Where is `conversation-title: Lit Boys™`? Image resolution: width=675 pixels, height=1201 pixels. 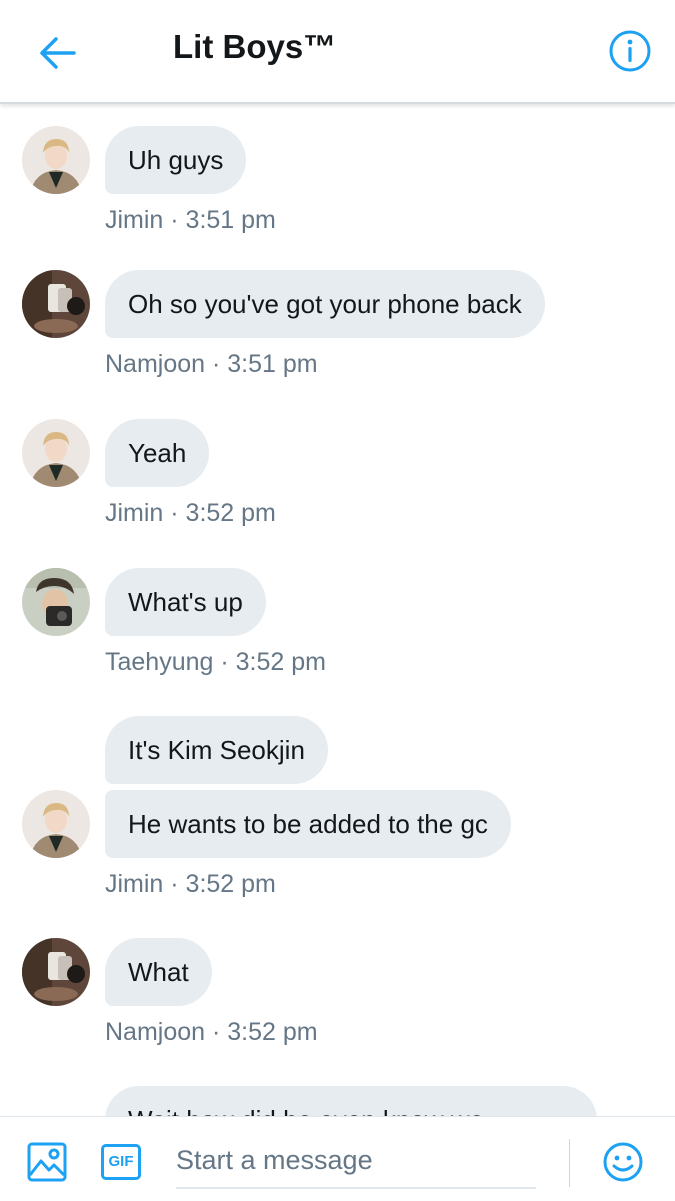 conversation-title: Lit Boys™ is located at coordinates (255, 46).